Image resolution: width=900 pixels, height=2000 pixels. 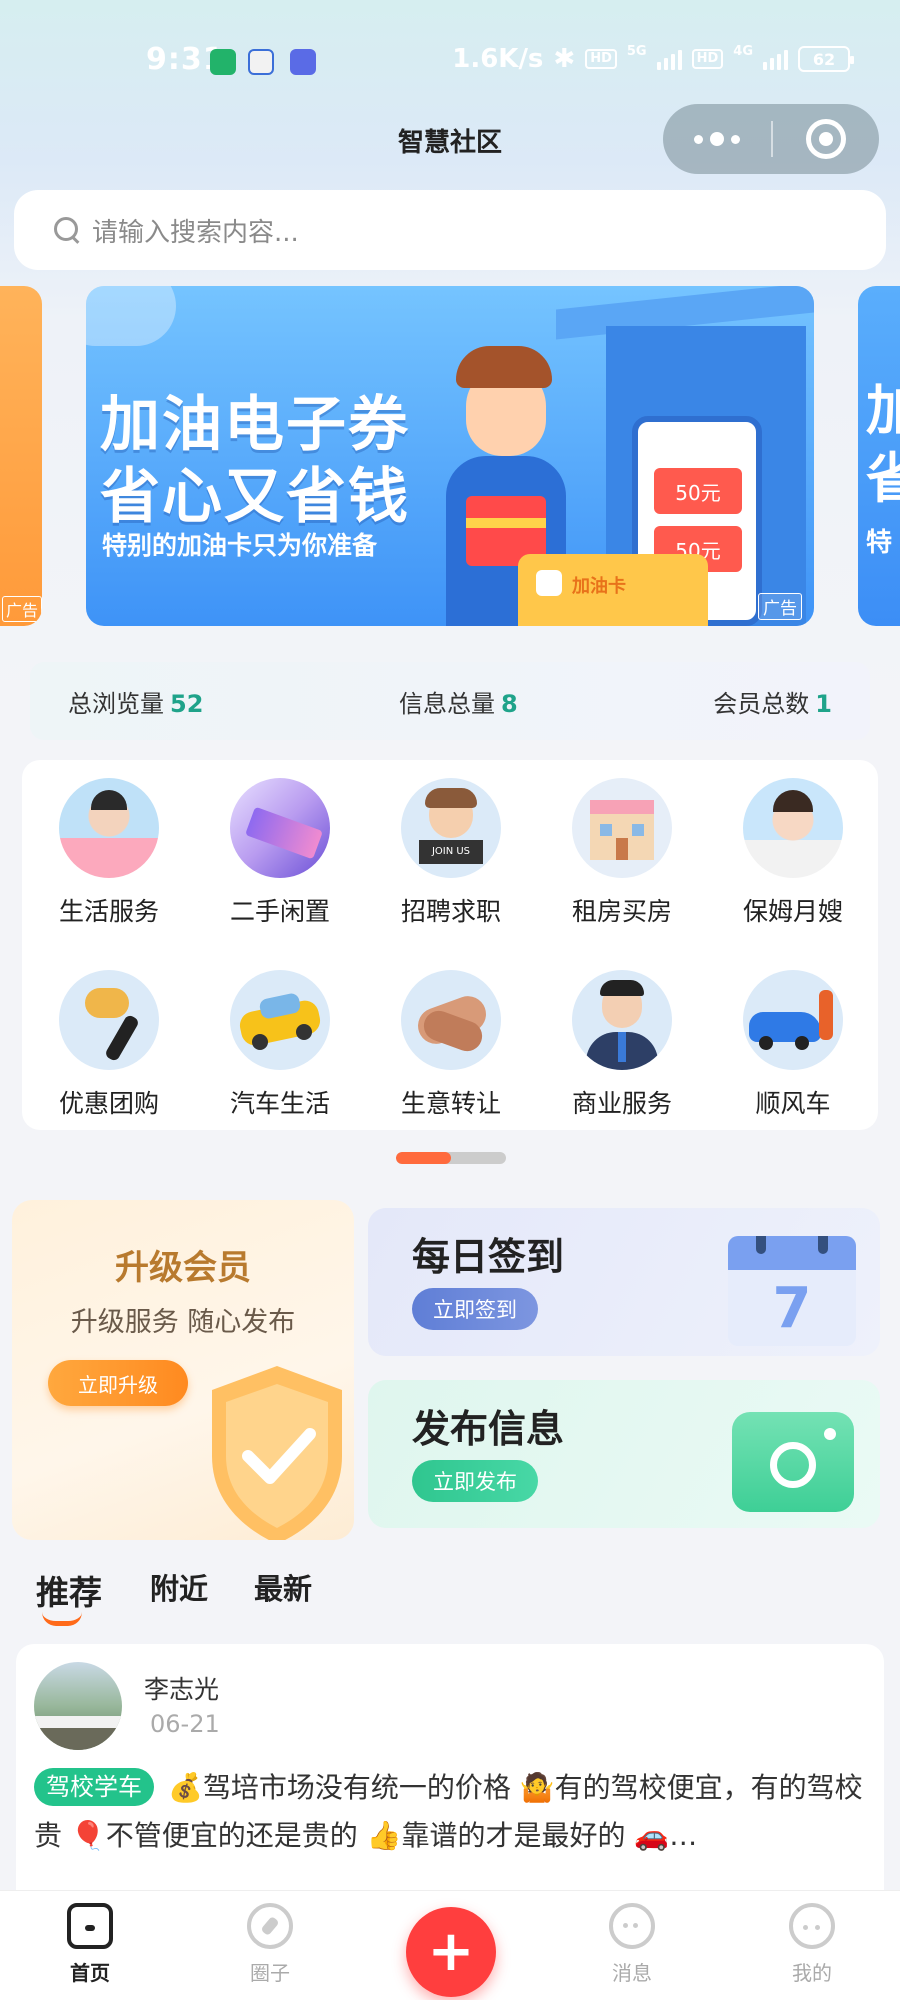 I want to click on category-jobs: JOIN US 招聘求职, so click(x=451, y=853).